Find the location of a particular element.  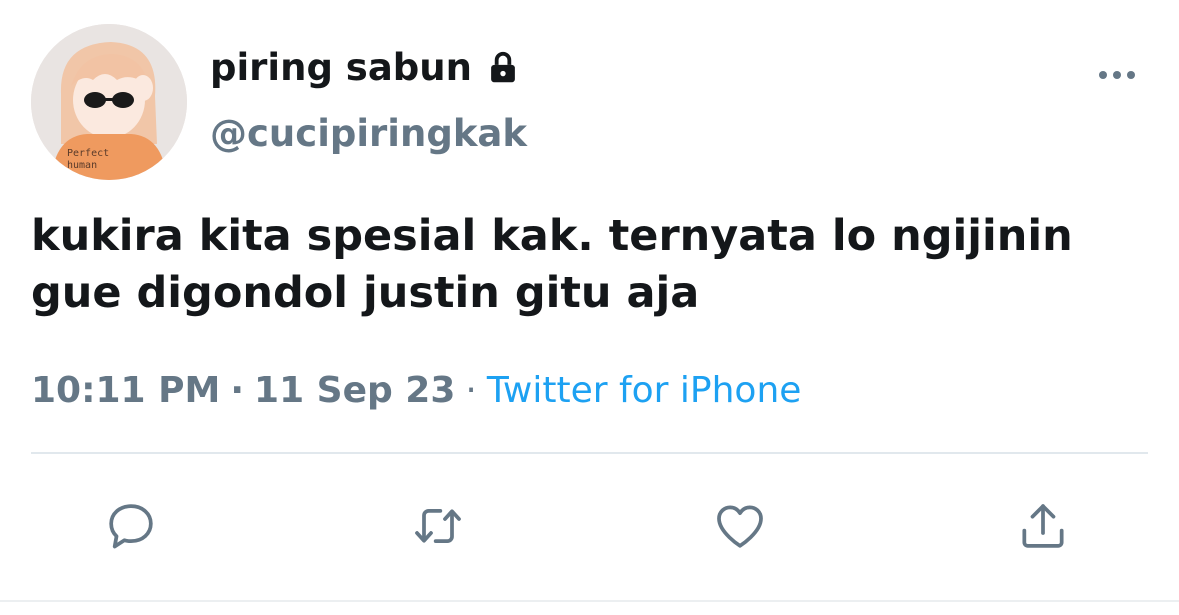

share-icon is located at coordinates (1043, 526).